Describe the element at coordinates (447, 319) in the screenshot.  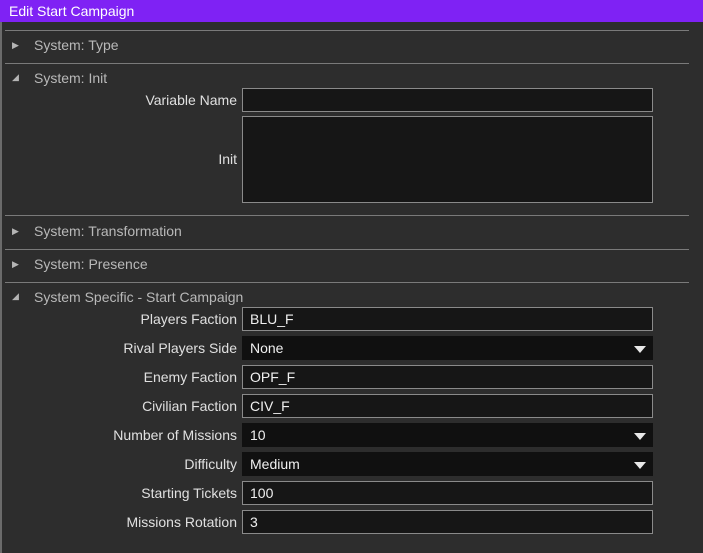
I see `players-faction-input: BLU_F` at that location.